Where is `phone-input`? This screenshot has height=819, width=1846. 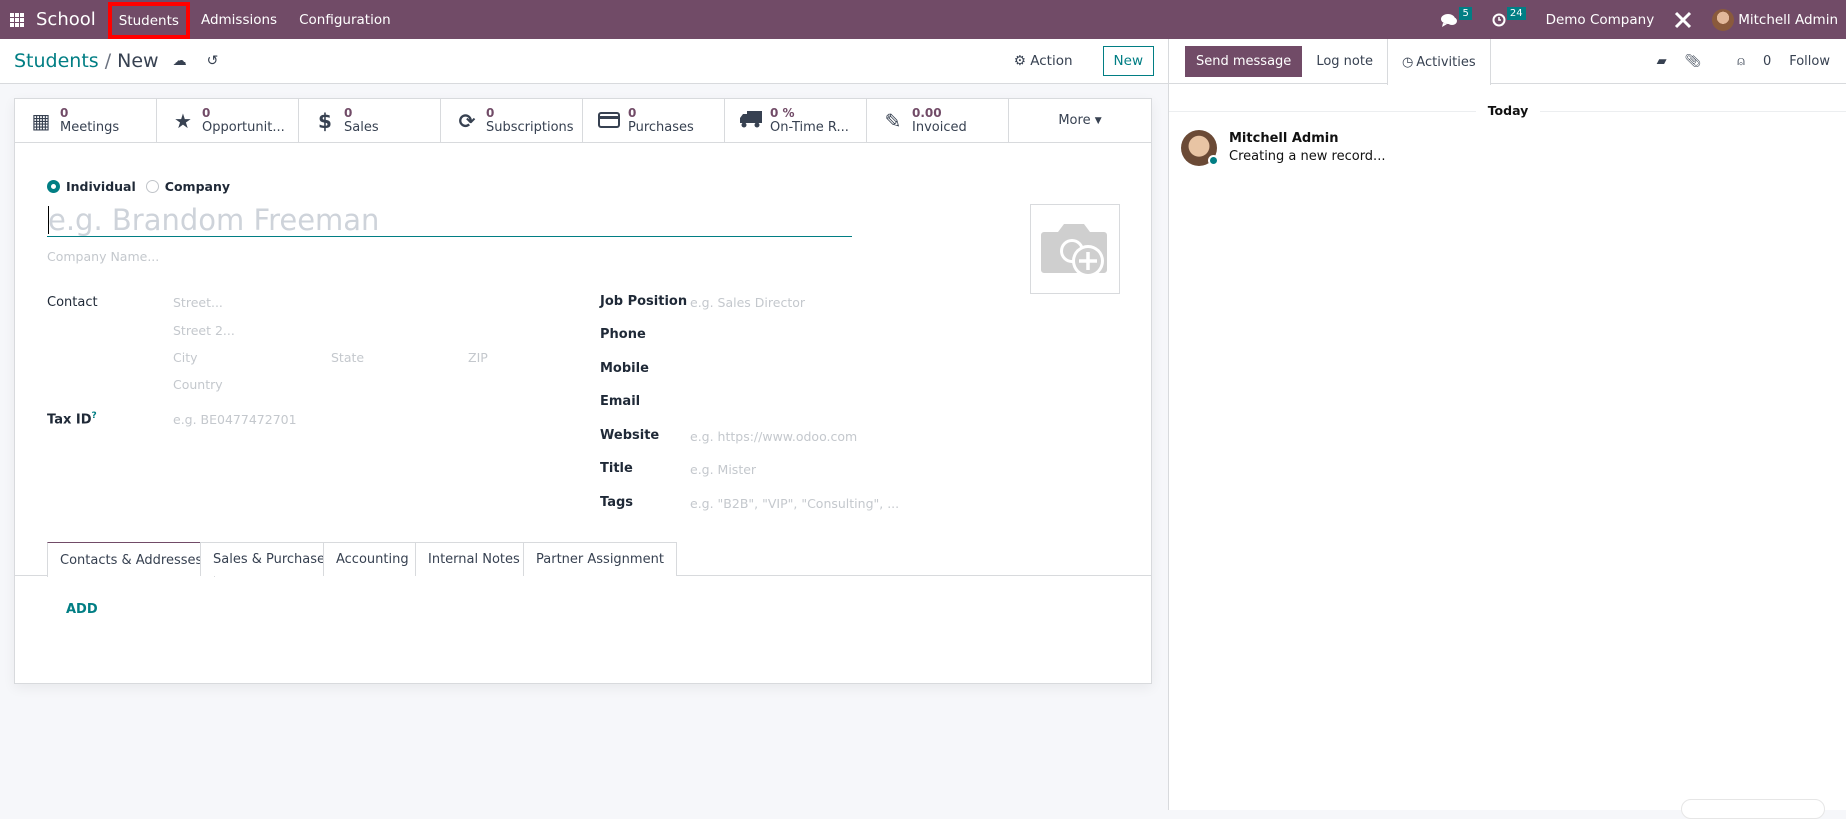 phone-input is located at coordinates (890, 333).